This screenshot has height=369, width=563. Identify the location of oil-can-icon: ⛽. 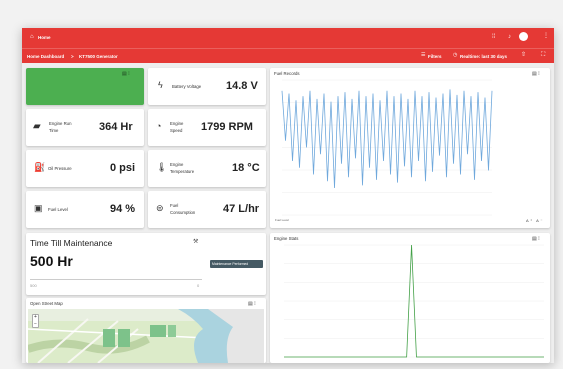
(40, 167).